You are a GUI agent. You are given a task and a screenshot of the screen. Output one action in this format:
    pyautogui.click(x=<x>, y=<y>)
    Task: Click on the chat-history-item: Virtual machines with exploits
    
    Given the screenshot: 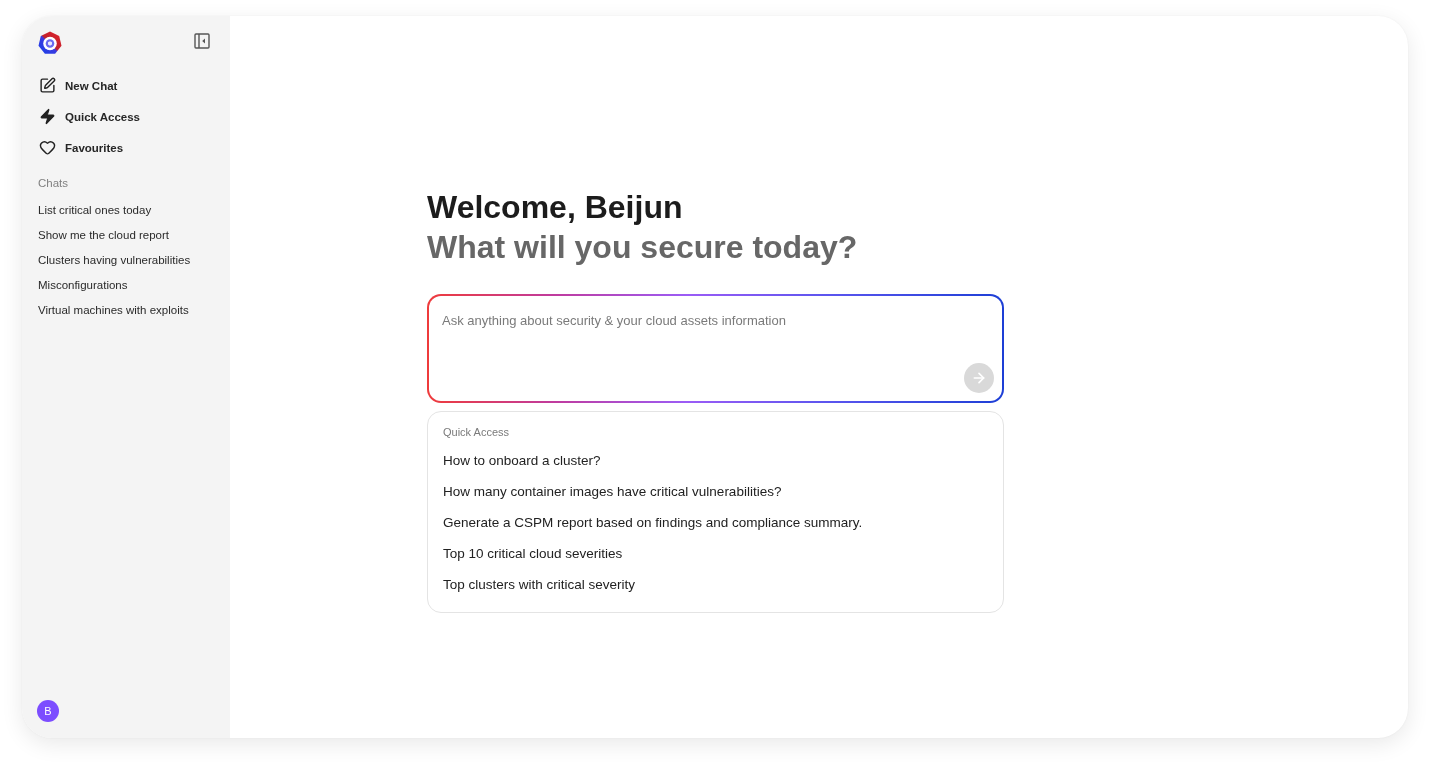 What is the action you would take?
    pyautogui.click(x=113, y=309)
    